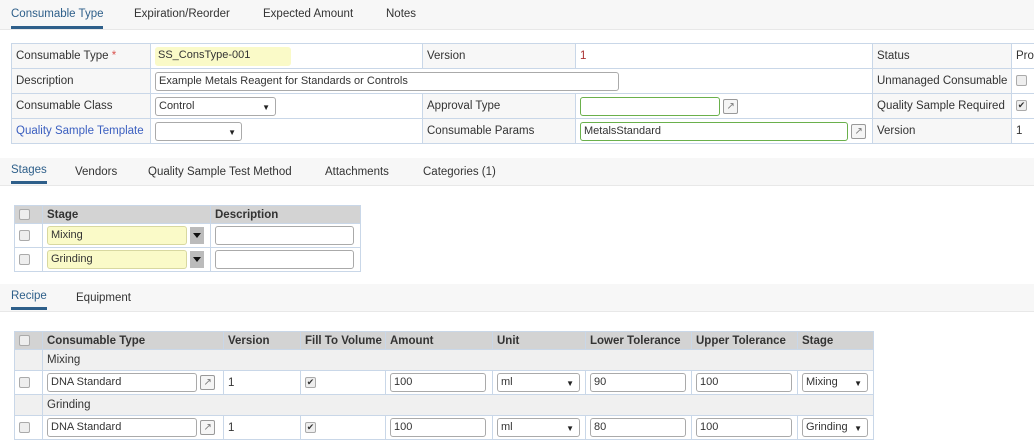 The image size is (1034, 442). What do you see at coordinates (103, 298) in the screenshot?
I see `tab-equipment: Equipment` at bounding box center [103, 298].